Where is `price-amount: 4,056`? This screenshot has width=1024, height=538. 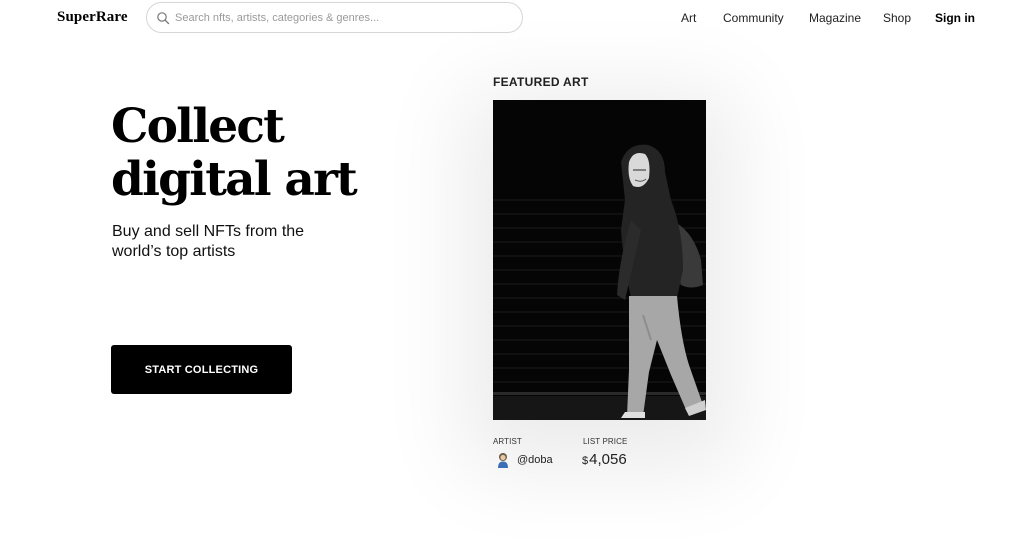
price-amount: 4,056 is located at coordinates (608, 459).